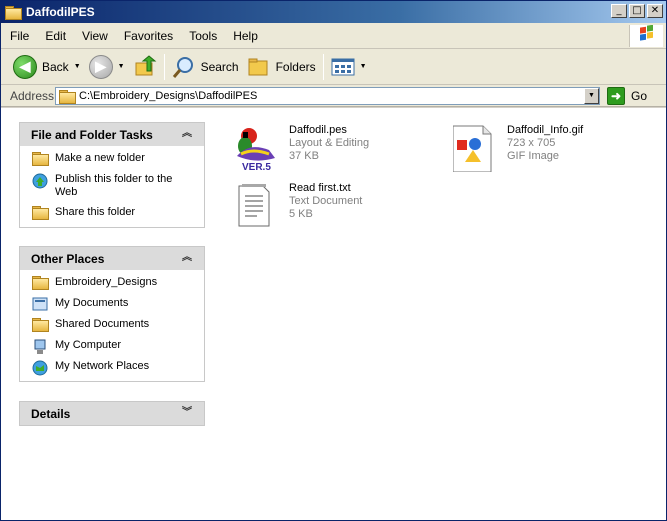  I want to click on folders-label: Folders, so click(295, 66).